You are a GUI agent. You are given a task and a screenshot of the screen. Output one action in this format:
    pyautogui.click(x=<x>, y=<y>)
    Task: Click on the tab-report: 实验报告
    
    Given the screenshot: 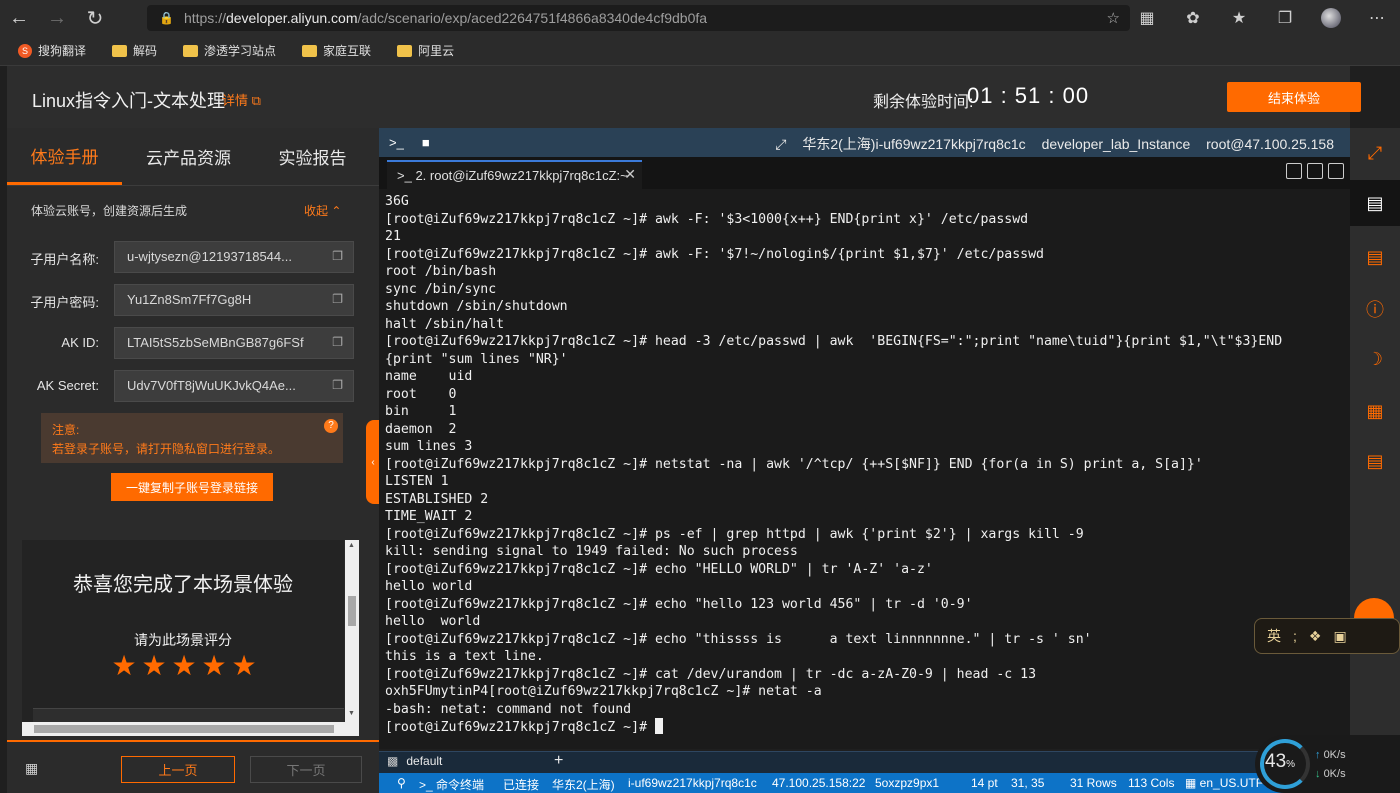 What is the action you would take?
    pyautogui.click(x=312, y=156)
    